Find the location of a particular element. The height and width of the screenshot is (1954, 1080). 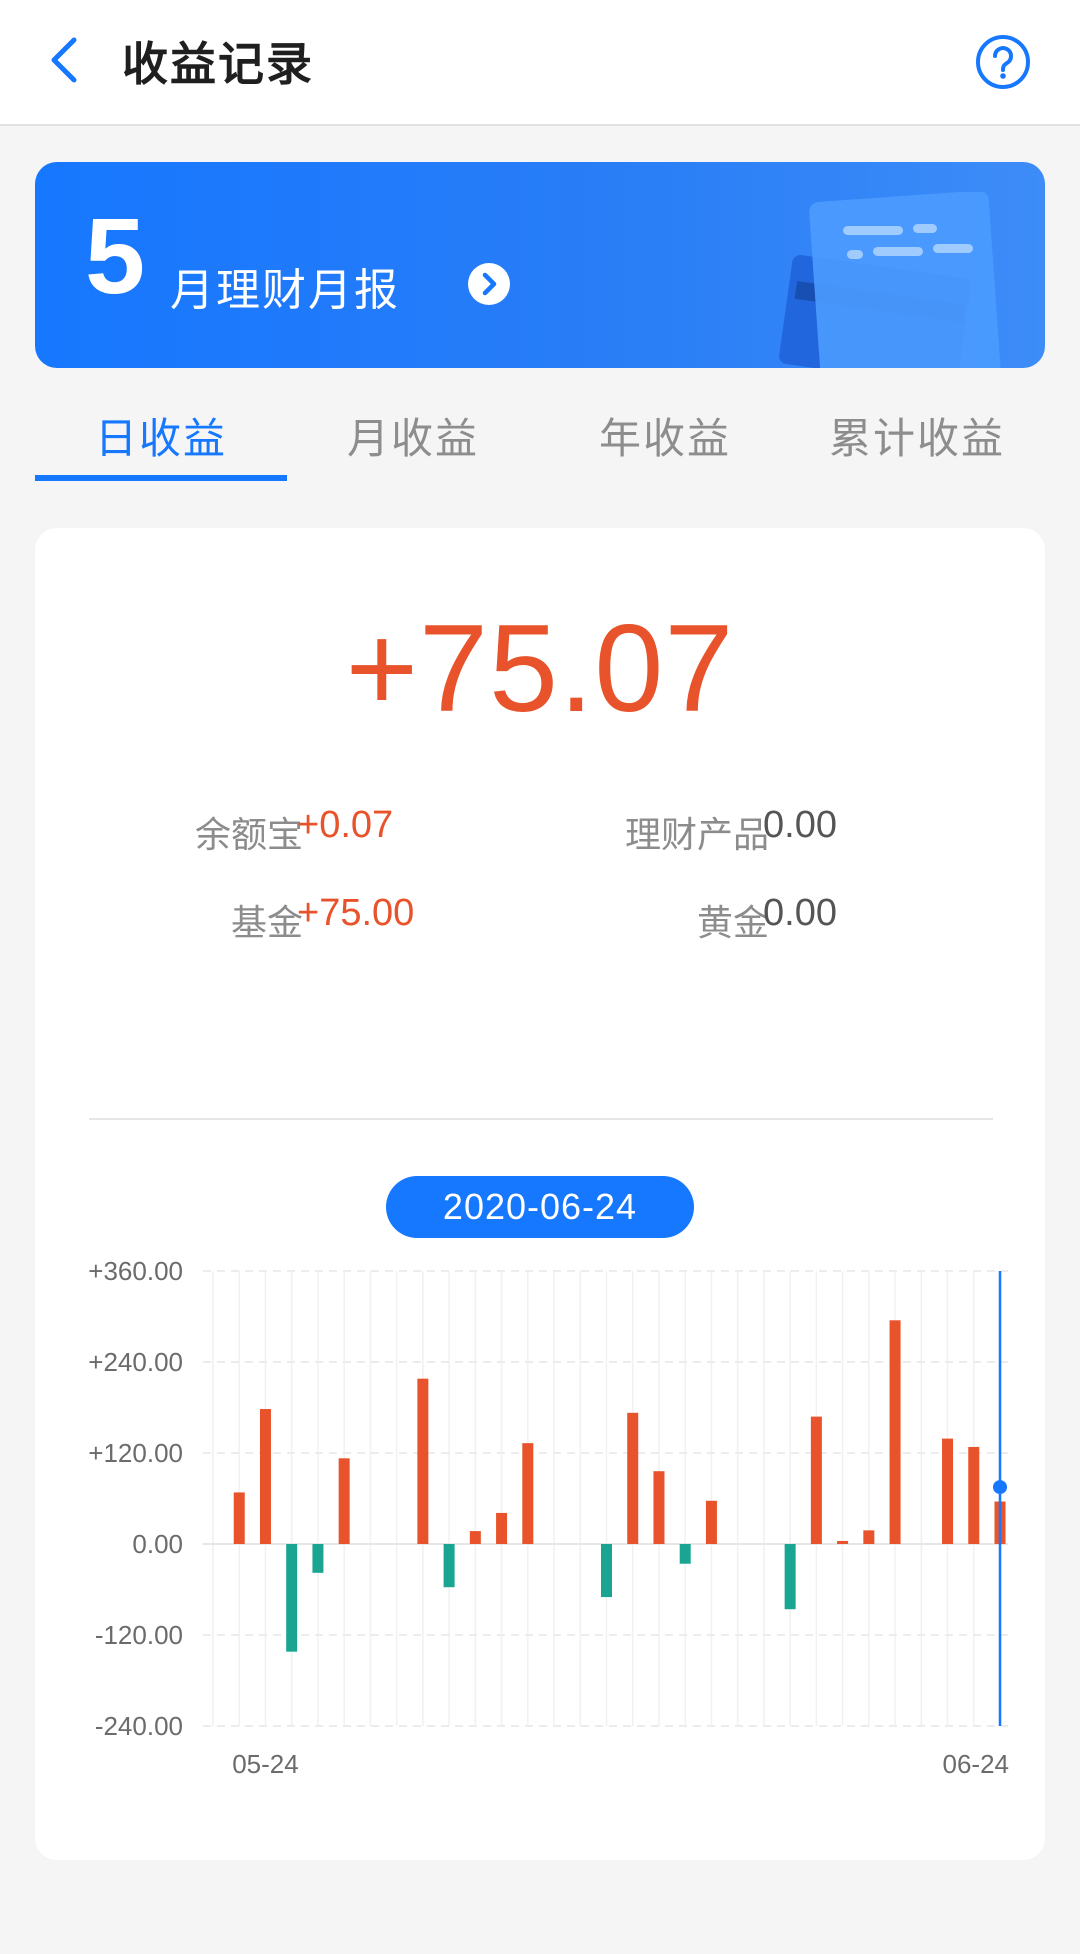

y-tick-label: -240.00 is located at coordinates (139, 1726).